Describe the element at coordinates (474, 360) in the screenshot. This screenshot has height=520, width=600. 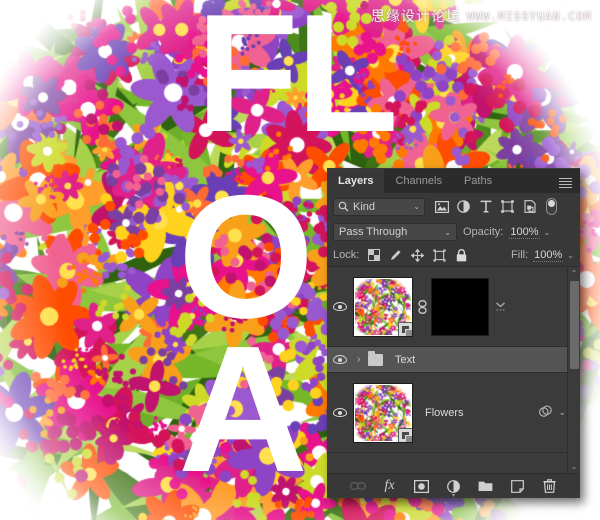
I see `layer-name: Text` at that location.